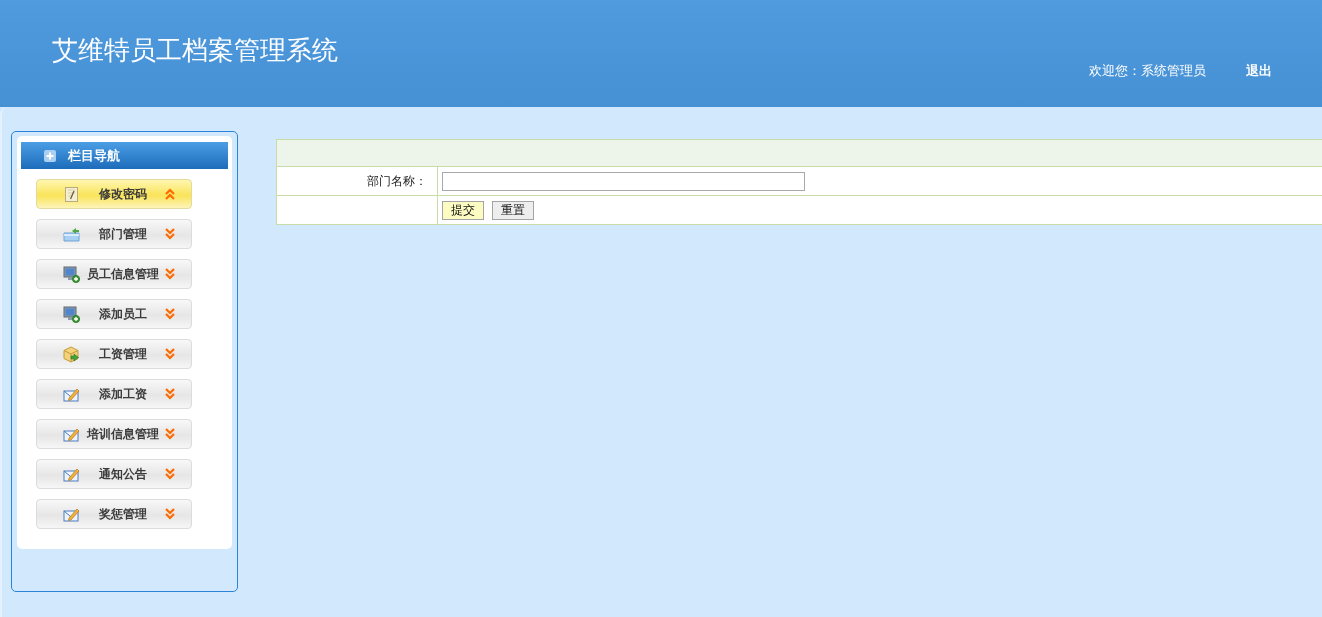  I want to click on folder-arrow-icon, so click(71, 234).